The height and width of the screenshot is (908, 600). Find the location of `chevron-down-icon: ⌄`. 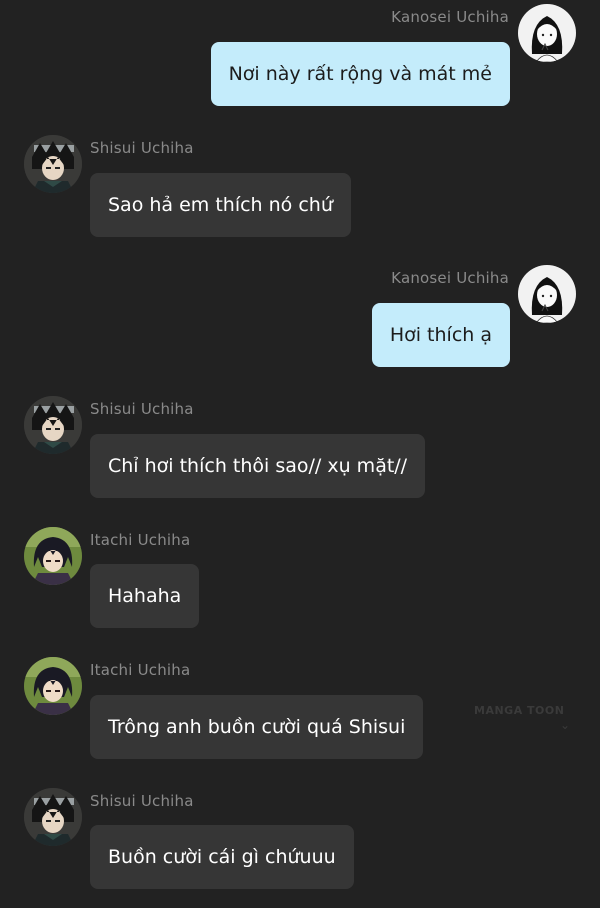

chevron-down-icon: ⌄ is located at coordinates (565, 725).